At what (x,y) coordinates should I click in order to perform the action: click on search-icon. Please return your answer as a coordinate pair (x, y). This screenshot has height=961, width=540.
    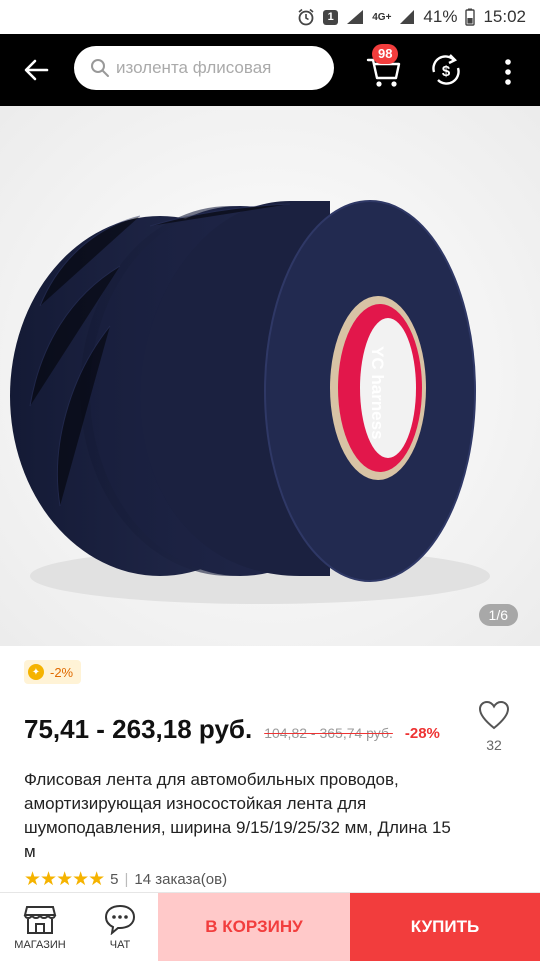
    Looking at the image, I should click on (100, 68).